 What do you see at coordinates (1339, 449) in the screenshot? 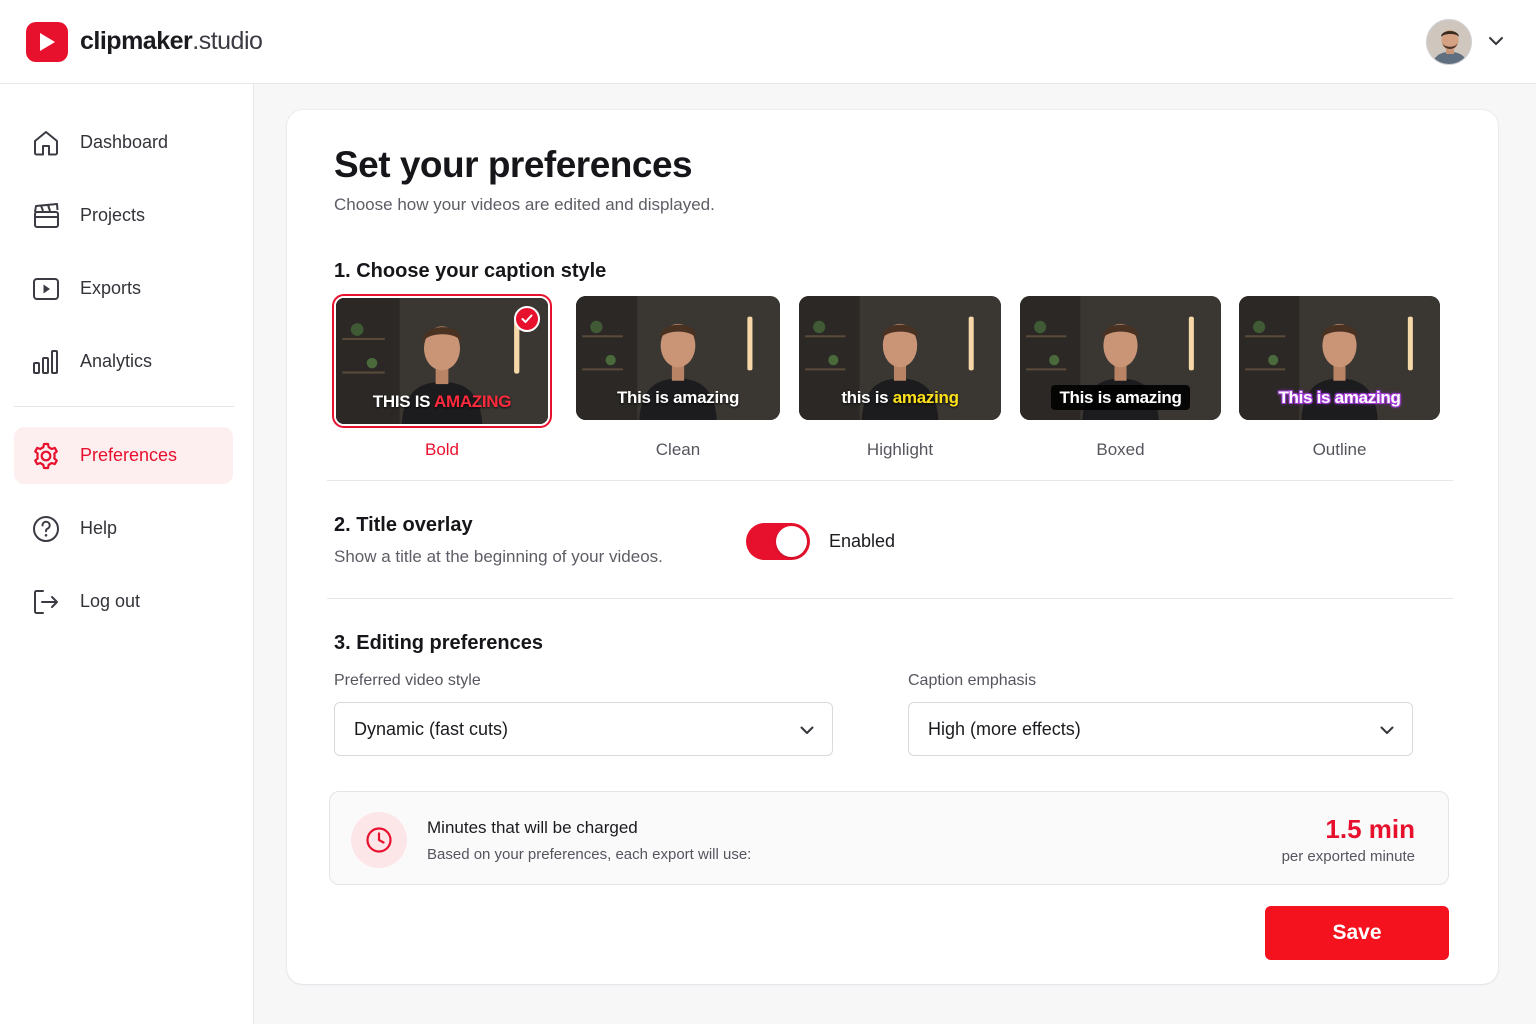
I see `style-label: Outline` at bounding box center [1339, 449].